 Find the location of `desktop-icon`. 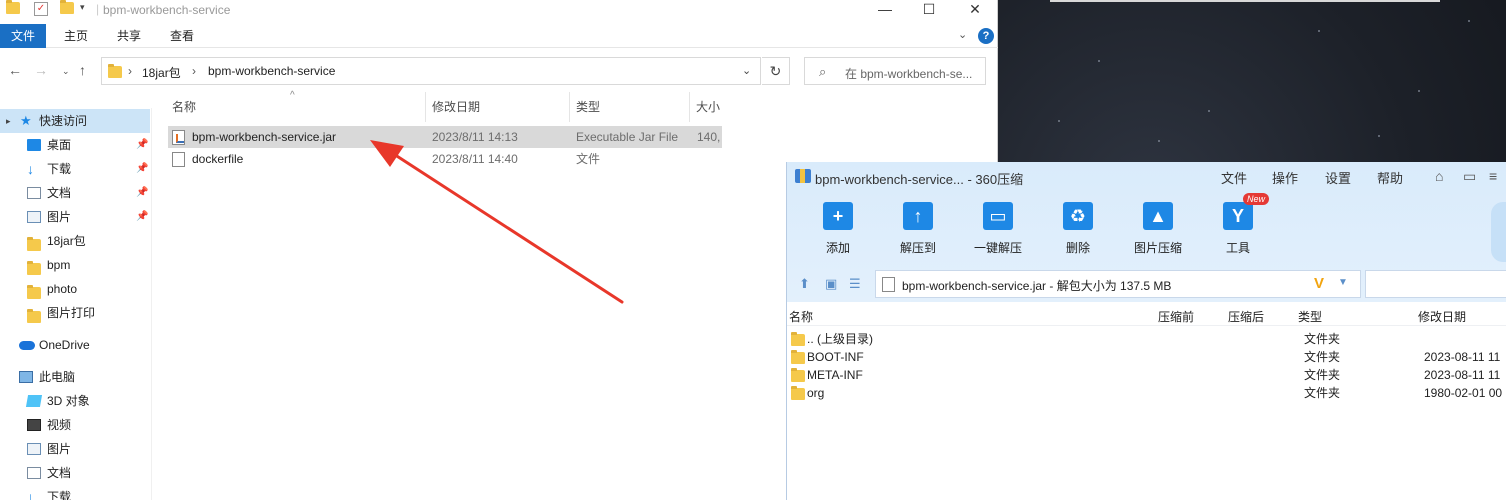

desktop-icon is located at coordinates (34, 145).